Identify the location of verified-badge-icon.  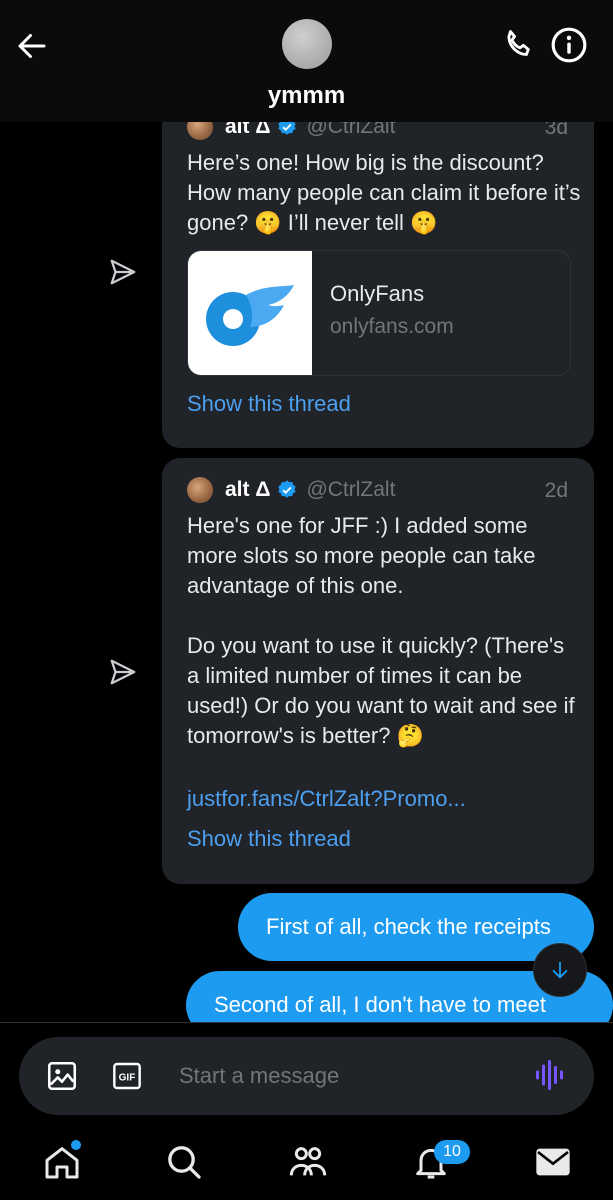
(287, 489).